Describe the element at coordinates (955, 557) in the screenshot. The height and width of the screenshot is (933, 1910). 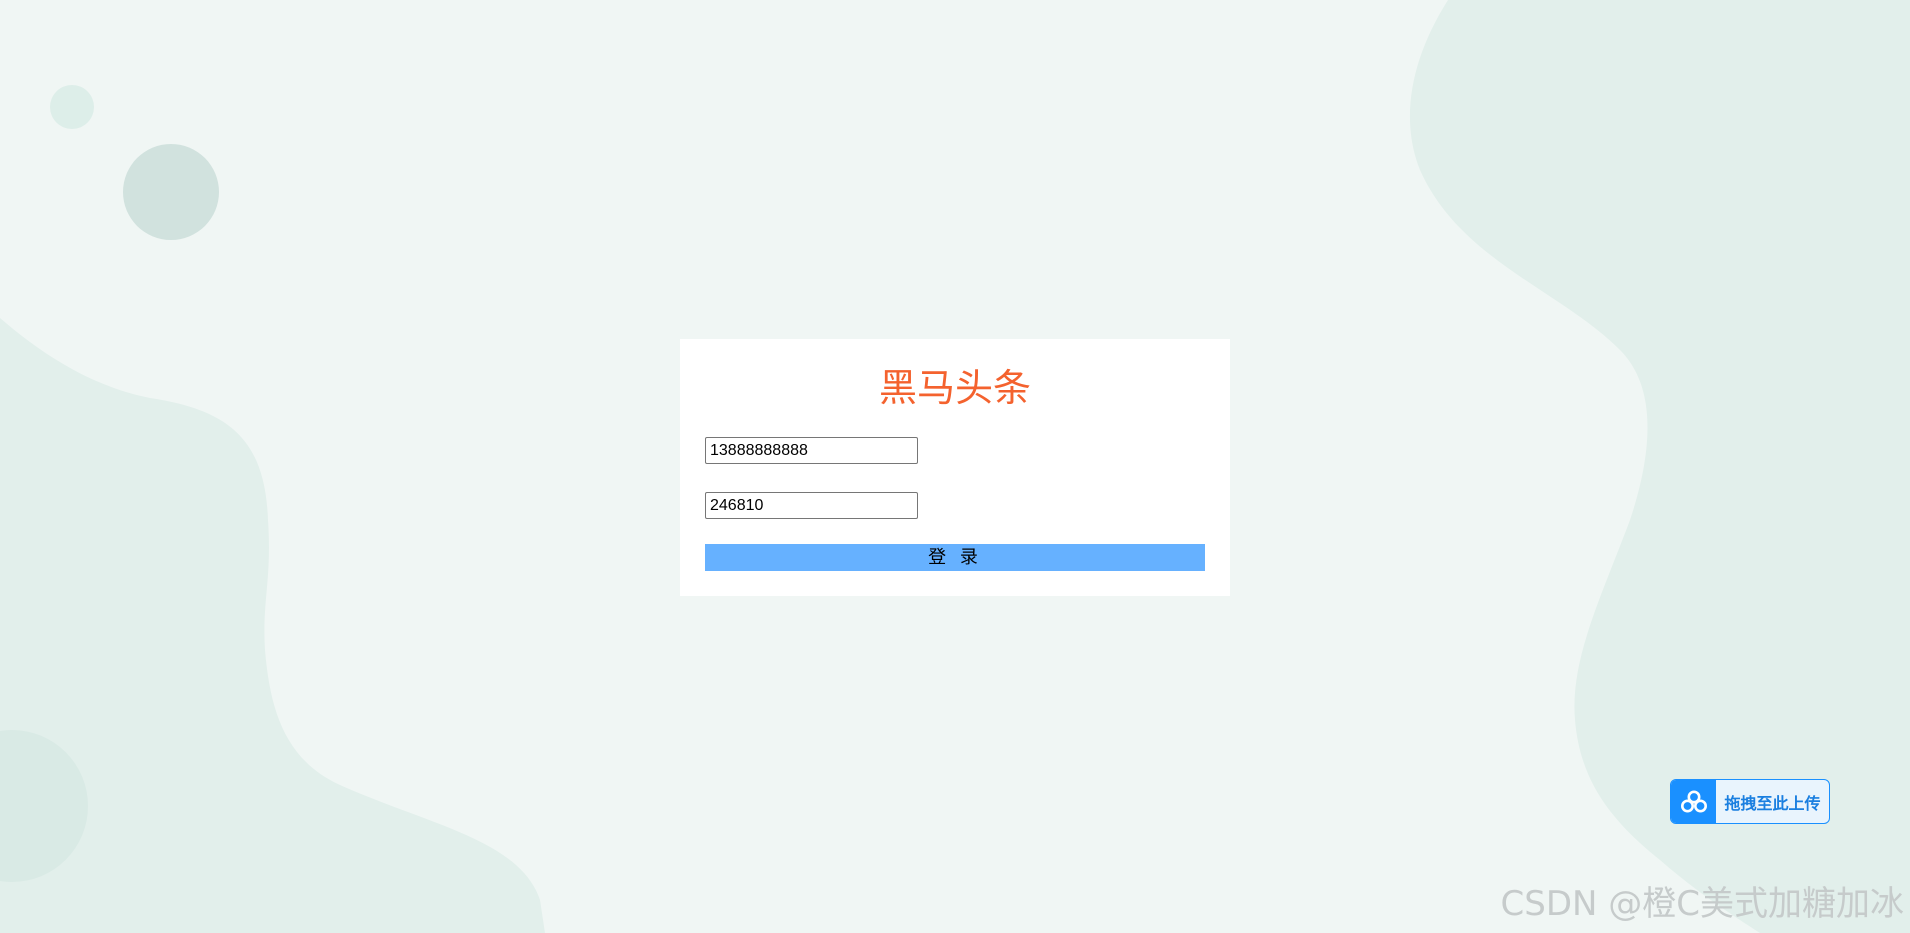
I see `login-button: 登 录` at that location.